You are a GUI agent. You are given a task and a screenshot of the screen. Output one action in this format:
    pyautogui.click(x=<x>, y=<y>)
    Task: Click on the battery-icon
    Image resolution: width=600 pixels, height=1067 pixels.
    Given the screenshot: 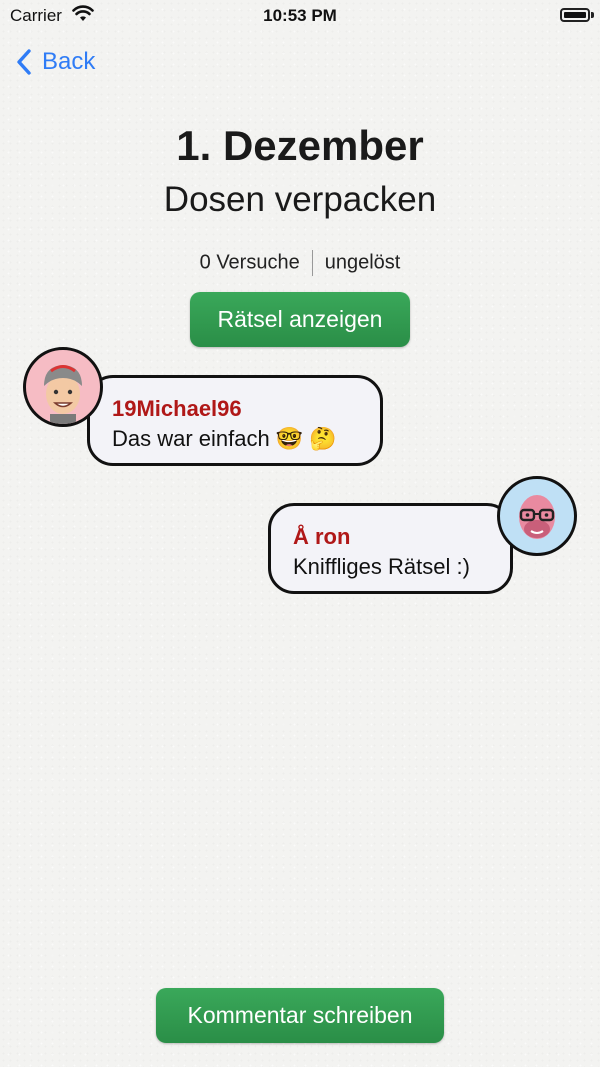 What is the action you would take?
    pyautogui.click(x=575, y=15)
    